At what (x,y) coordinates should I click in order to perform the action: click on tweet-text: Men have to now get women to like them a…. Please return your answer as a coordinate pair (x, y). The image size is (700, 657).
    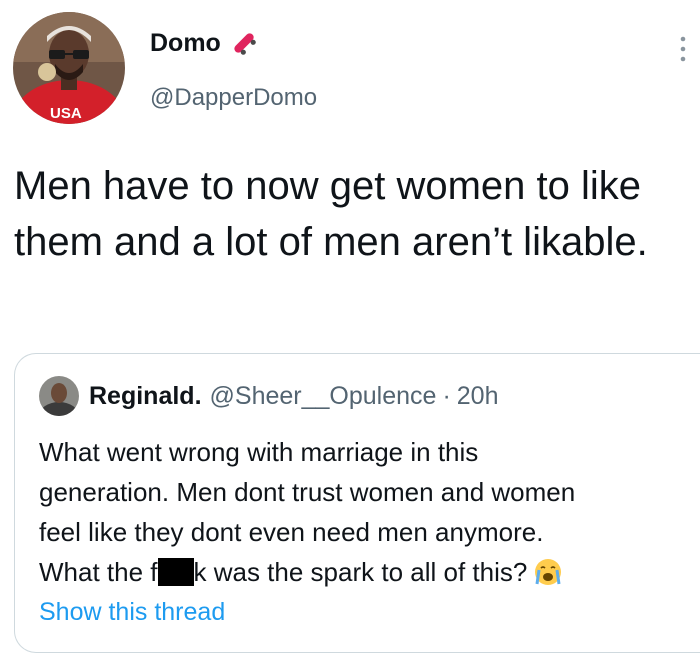
    Looking at the image, I should click on (331, 214).